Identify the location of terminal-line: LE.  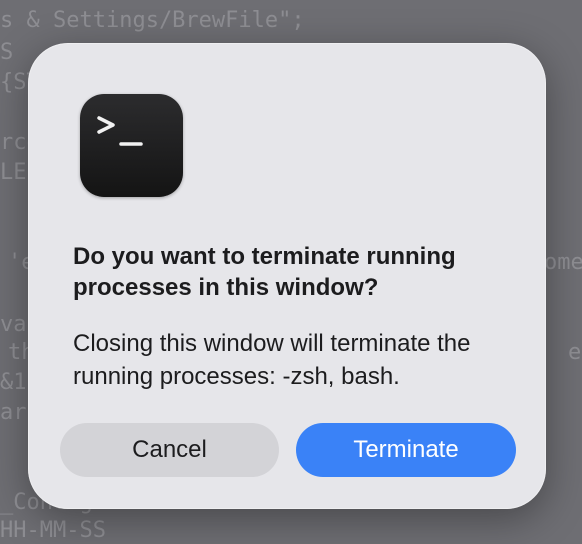
(13, 172).